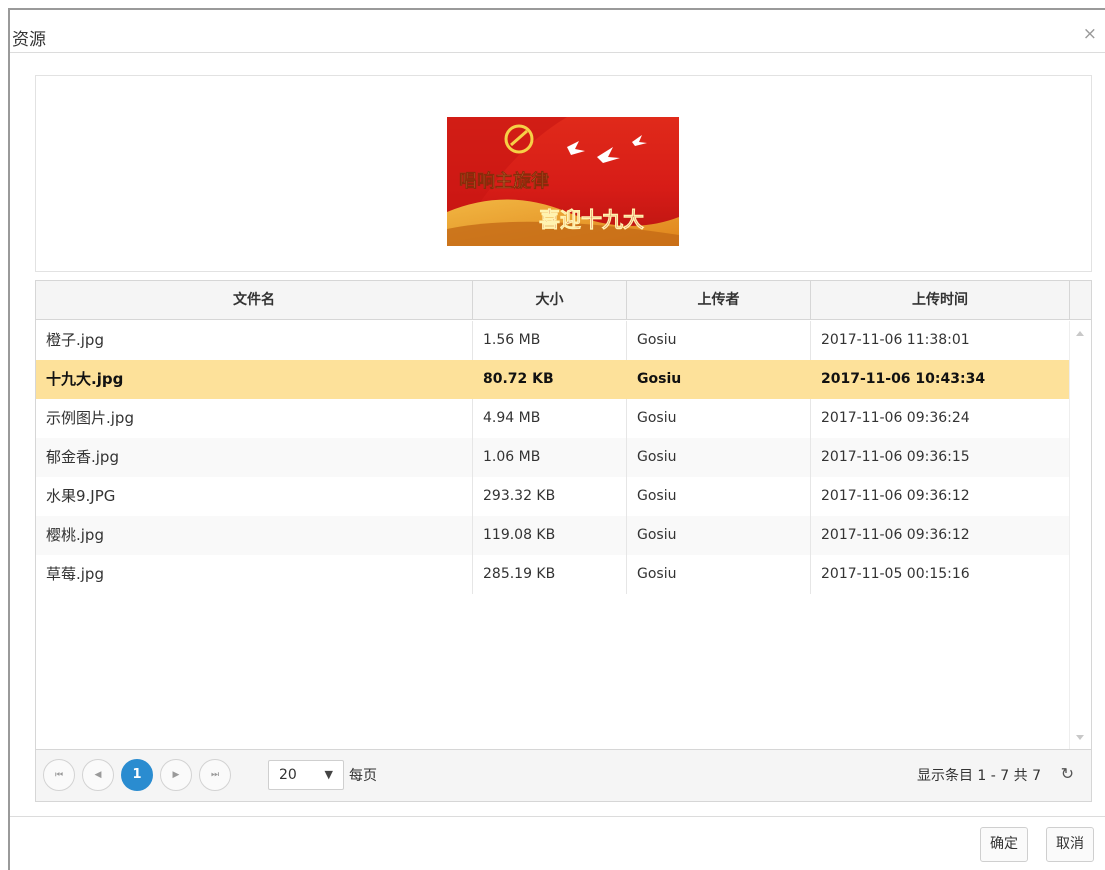 The image size is (1105, 870). I want to click on cell-size: 285.19 KB, so click(550, 574).